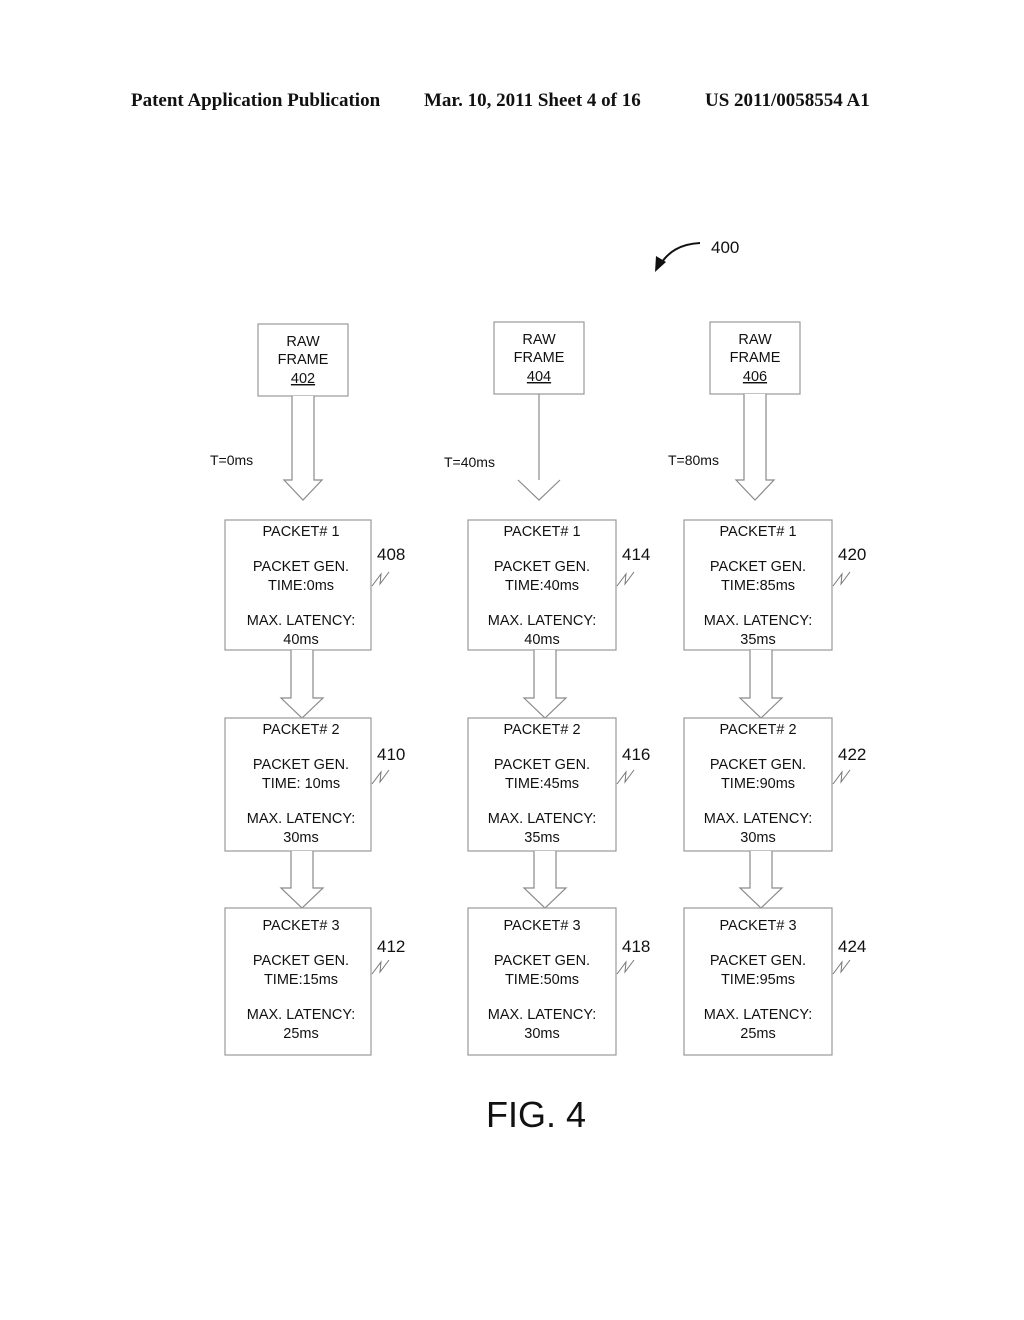 The width and height of the screenshot is (1024, 1320). What do you see at coordinates (539, 447) in the screenshot?
I see `down-arrow-icon` at bounding box center [539, 447].